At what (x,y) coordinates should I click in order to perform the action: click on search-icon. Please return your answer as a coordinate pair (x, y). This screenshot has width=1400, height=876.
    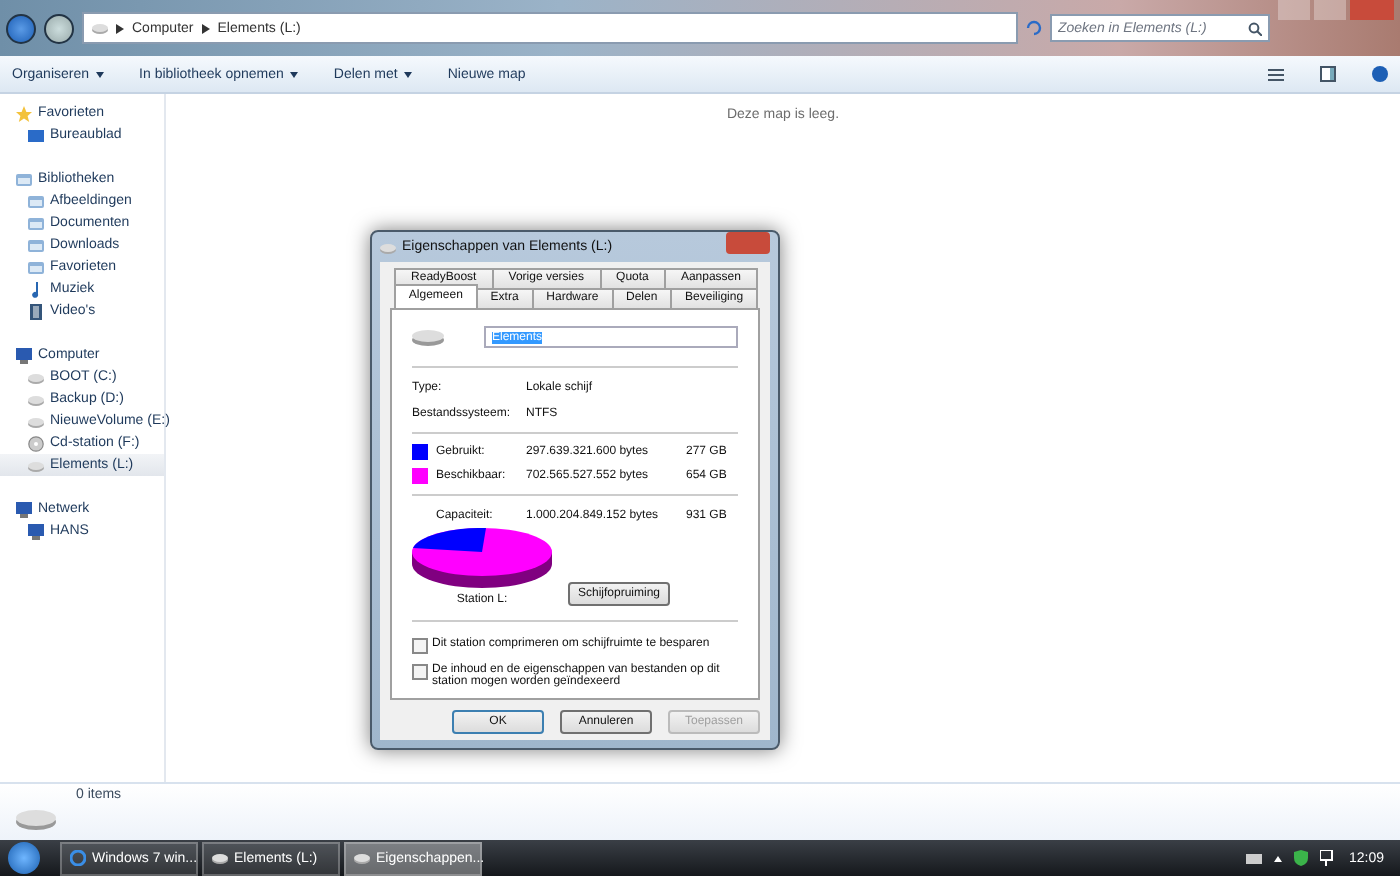
    Looking at the image, I should click on (1255, 28).